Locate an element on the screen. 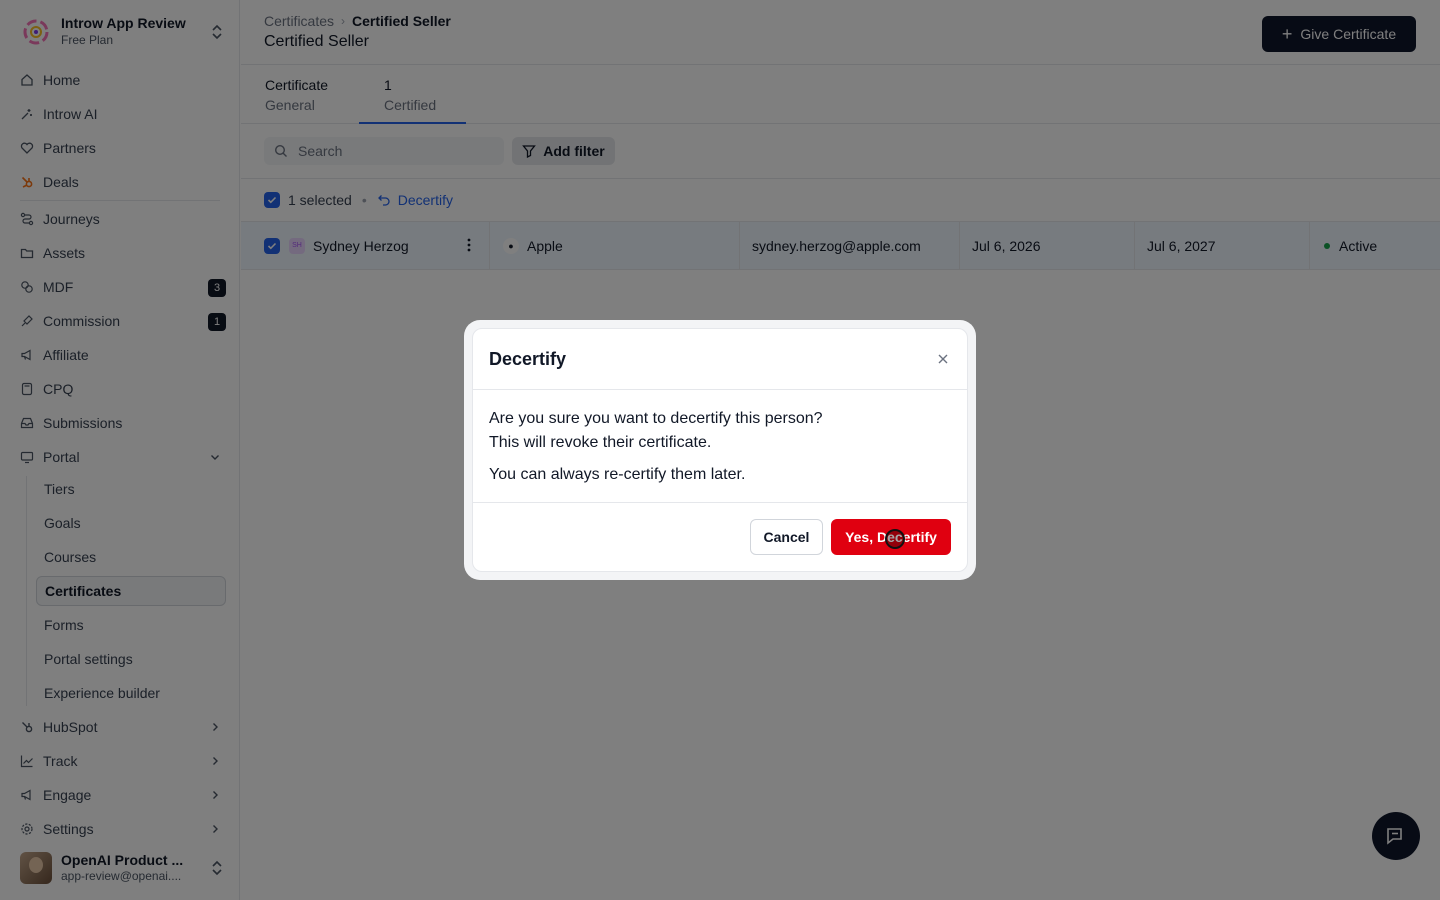  dialog-footer-divider is located at coordinates (720, 502).